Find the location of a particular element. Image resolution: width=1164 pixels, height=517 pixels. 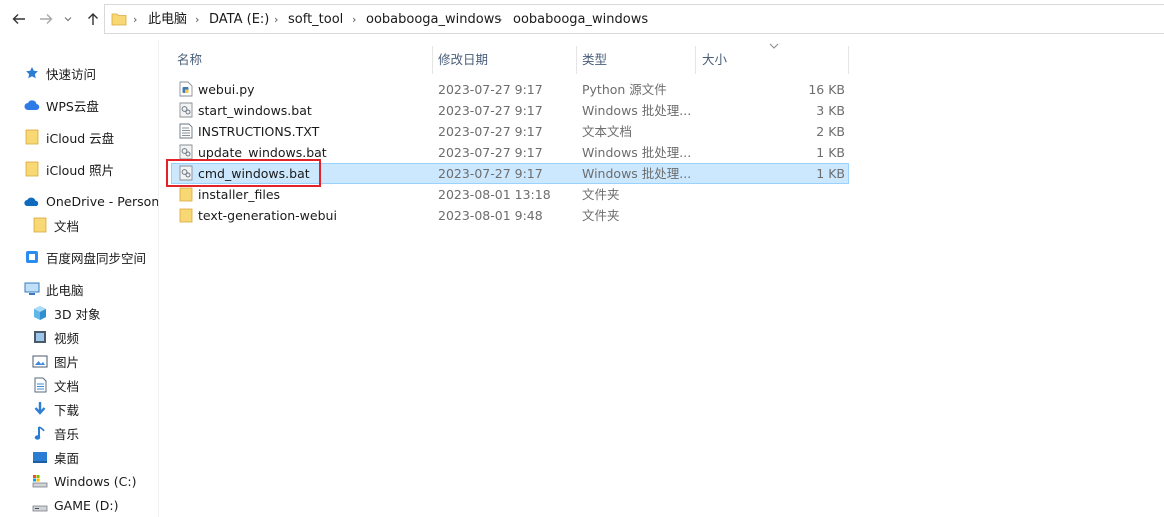

file-type: Python 源文件 is located at coordinates (624, 89).